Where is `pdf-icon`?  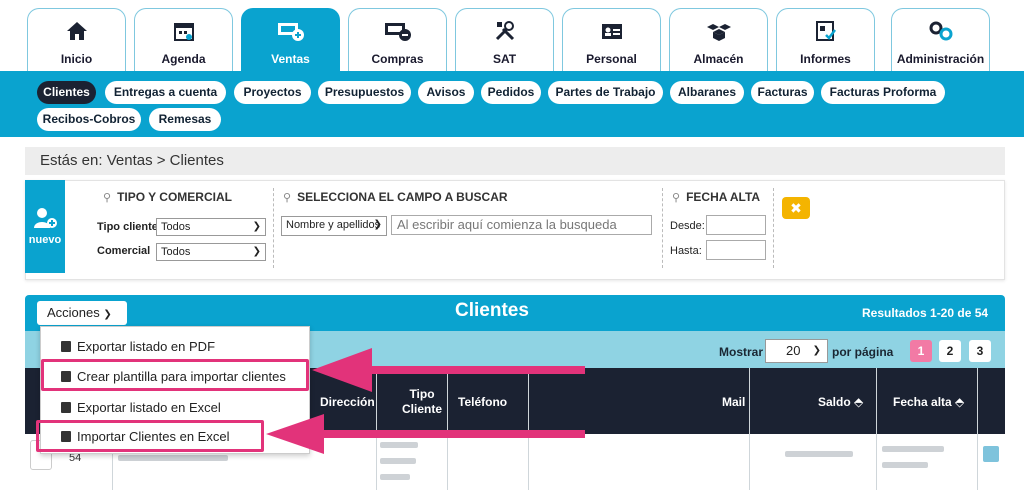
pdf-icon is located at coordinates (66, 346).